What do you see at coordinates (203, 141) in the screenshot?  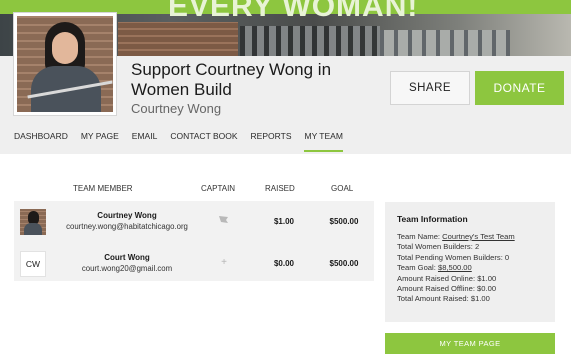 I see `nav-contact-book: CONTACT BOOK` at bounding box center [203, 141].